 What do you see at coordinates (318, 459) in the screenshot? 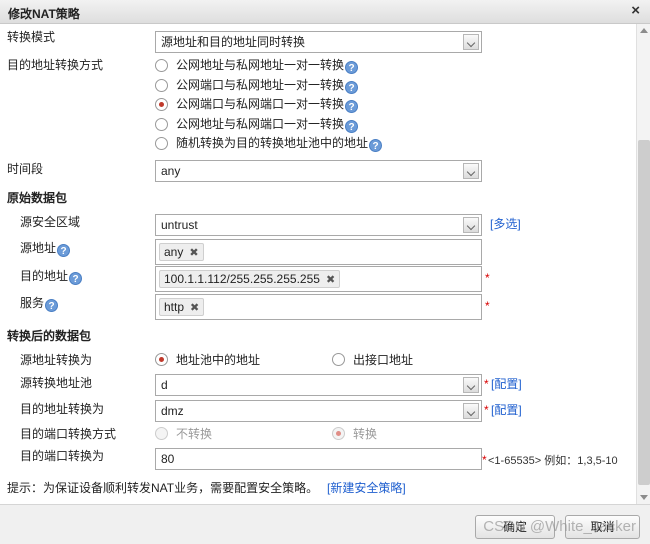
I see `dst-port-input: 80` at bounding box center [318, 459].